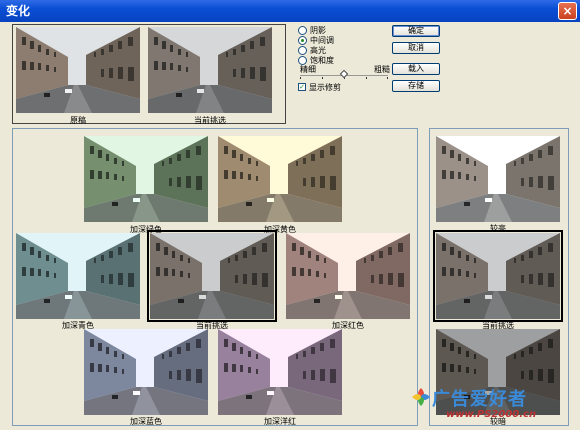 Image resolution: width=580 pixels, height=430 pixels. Describe the element at coordinates (210, 120) in the screenshot. I see `current-pick-caption: 当前挑选` at that location.